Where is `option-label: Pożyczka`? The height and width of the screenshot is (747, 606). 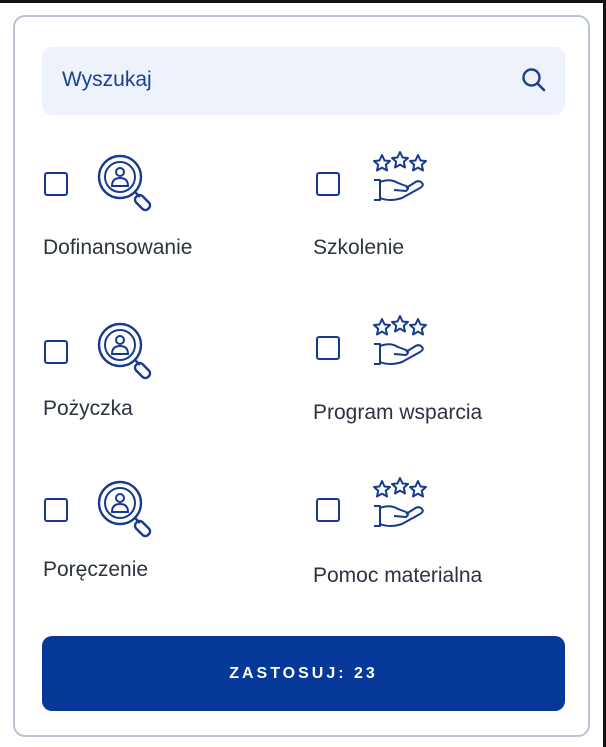
option-label: Pożyczka is located at coordinates (88, 408).